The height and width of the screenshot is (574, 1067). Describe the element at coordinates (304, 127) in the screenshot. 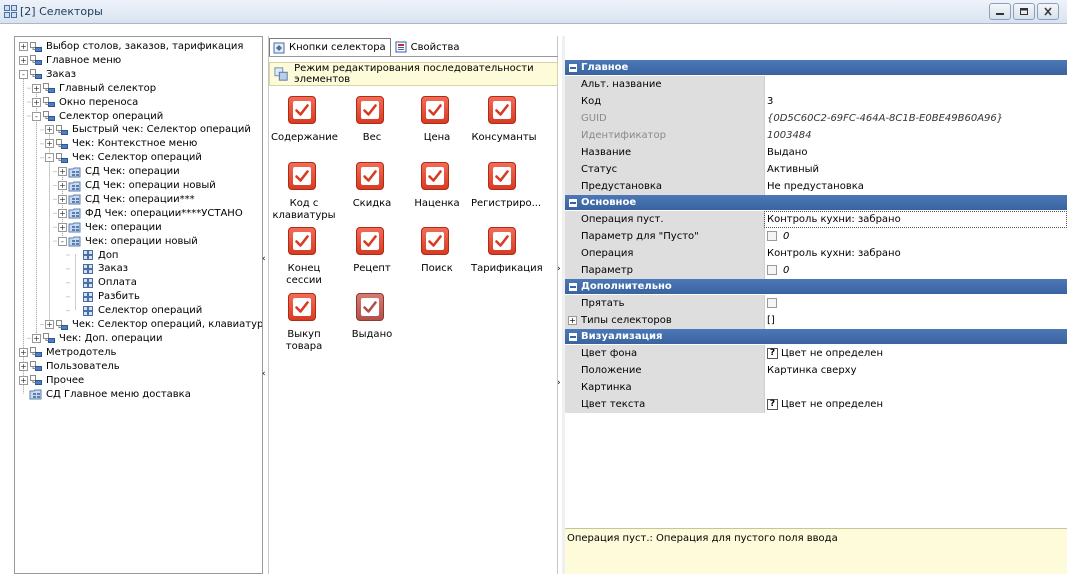

I see `selector-button: Содержание` at that location.